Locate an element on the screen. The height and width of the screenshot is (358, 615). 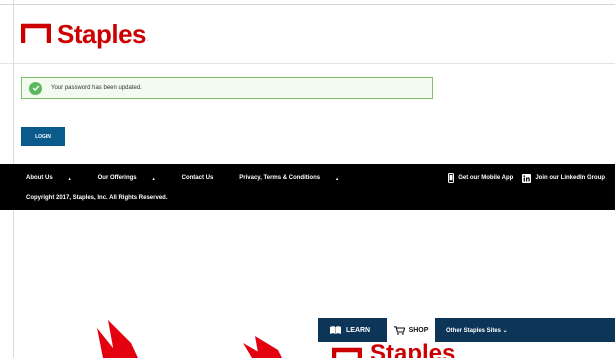
footer-link-privacy-terms: Privacy, Terms & Conditions ▲ is located at coordinates (295, 178).